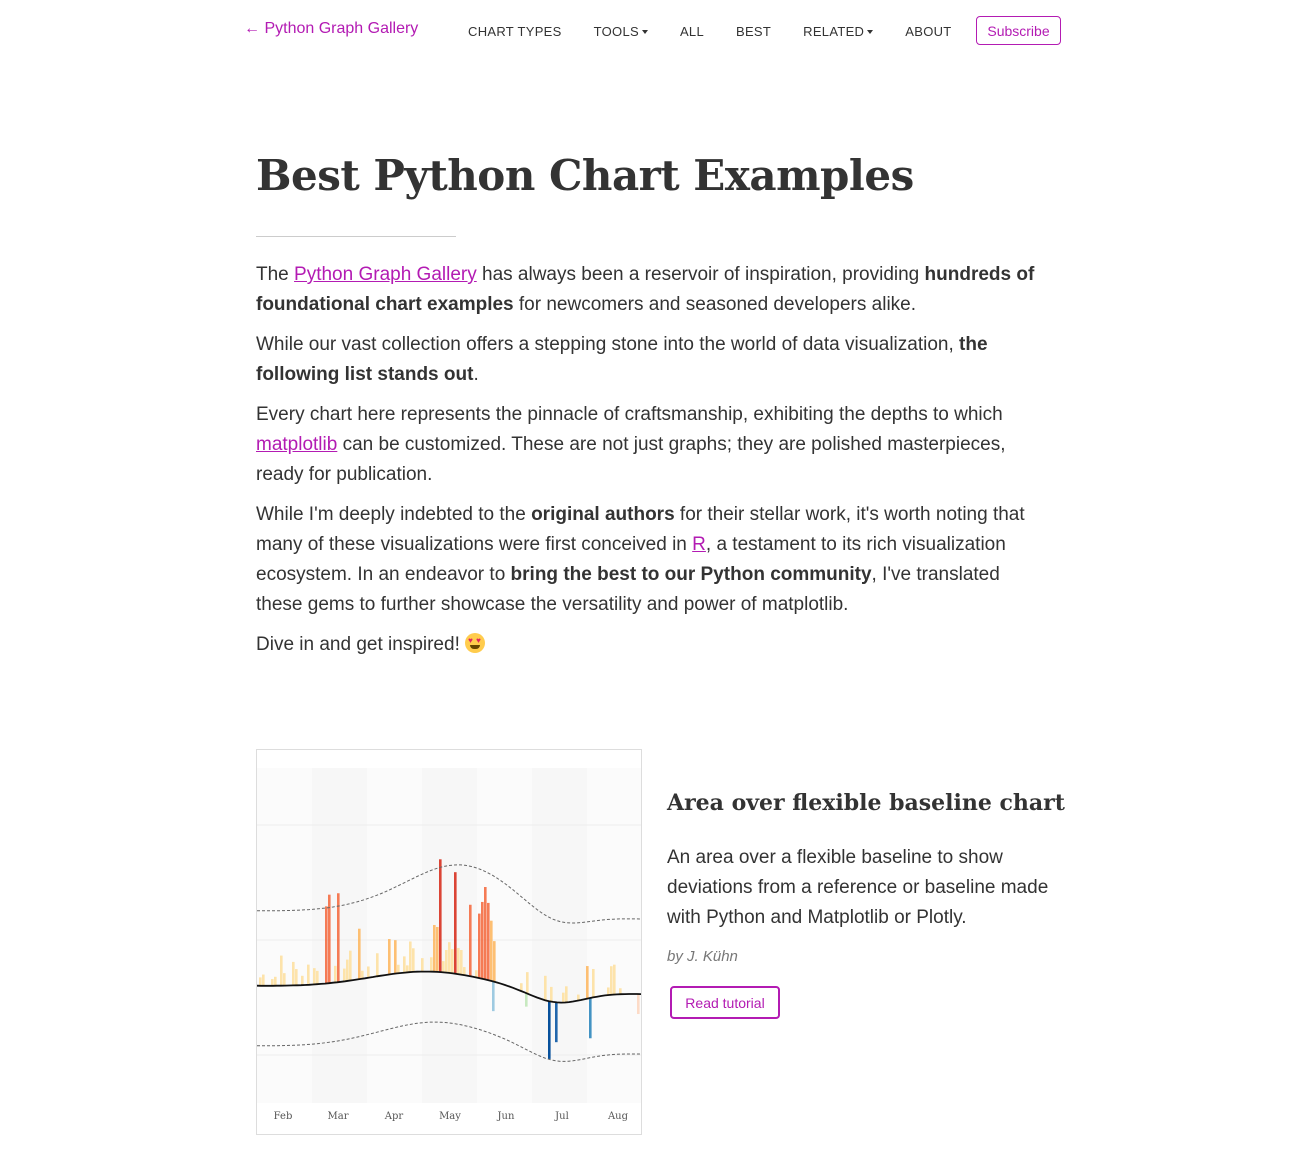 The height and width of the screenshot is (1159, 1302). I want to click on heart-eyes-emoji-icon: ♥ ♥, so click(475, 643).